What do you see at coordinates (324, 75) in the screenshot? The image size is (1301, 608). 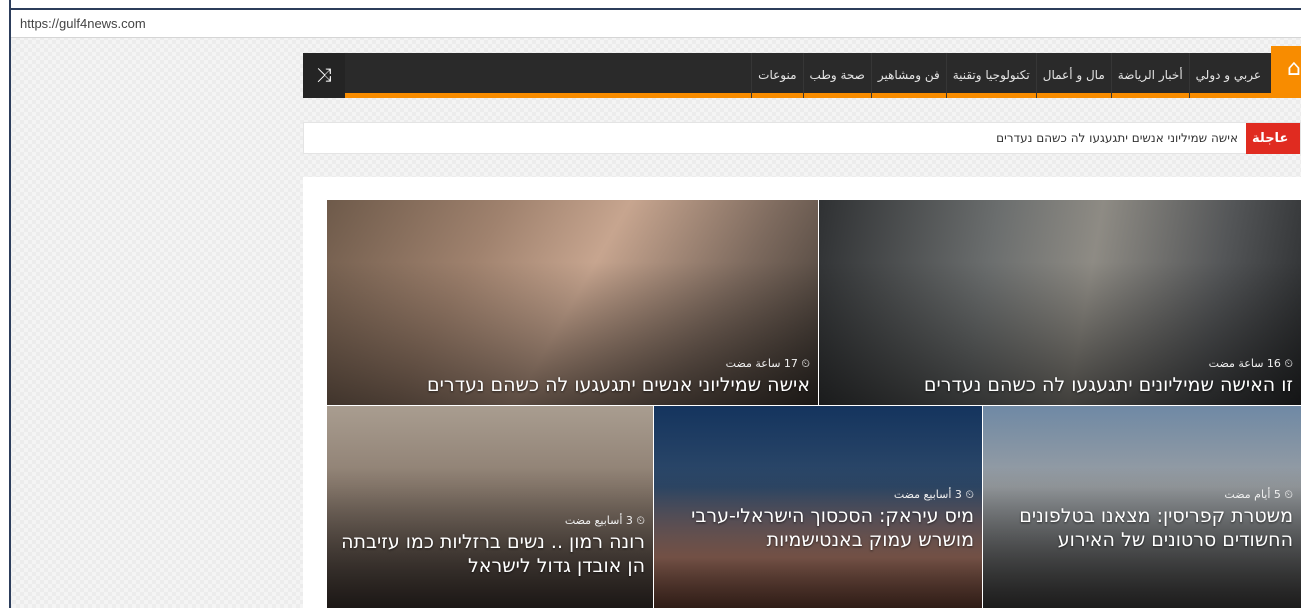 I see `shuffle-icon: ⤨` at bounding box center [324, 75].